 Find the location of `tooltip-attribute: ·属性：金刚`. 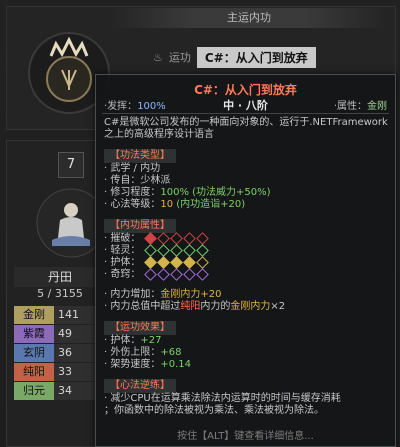

tooltip-attribute: ·属性：金刚 is located at coordinates (360, 104).